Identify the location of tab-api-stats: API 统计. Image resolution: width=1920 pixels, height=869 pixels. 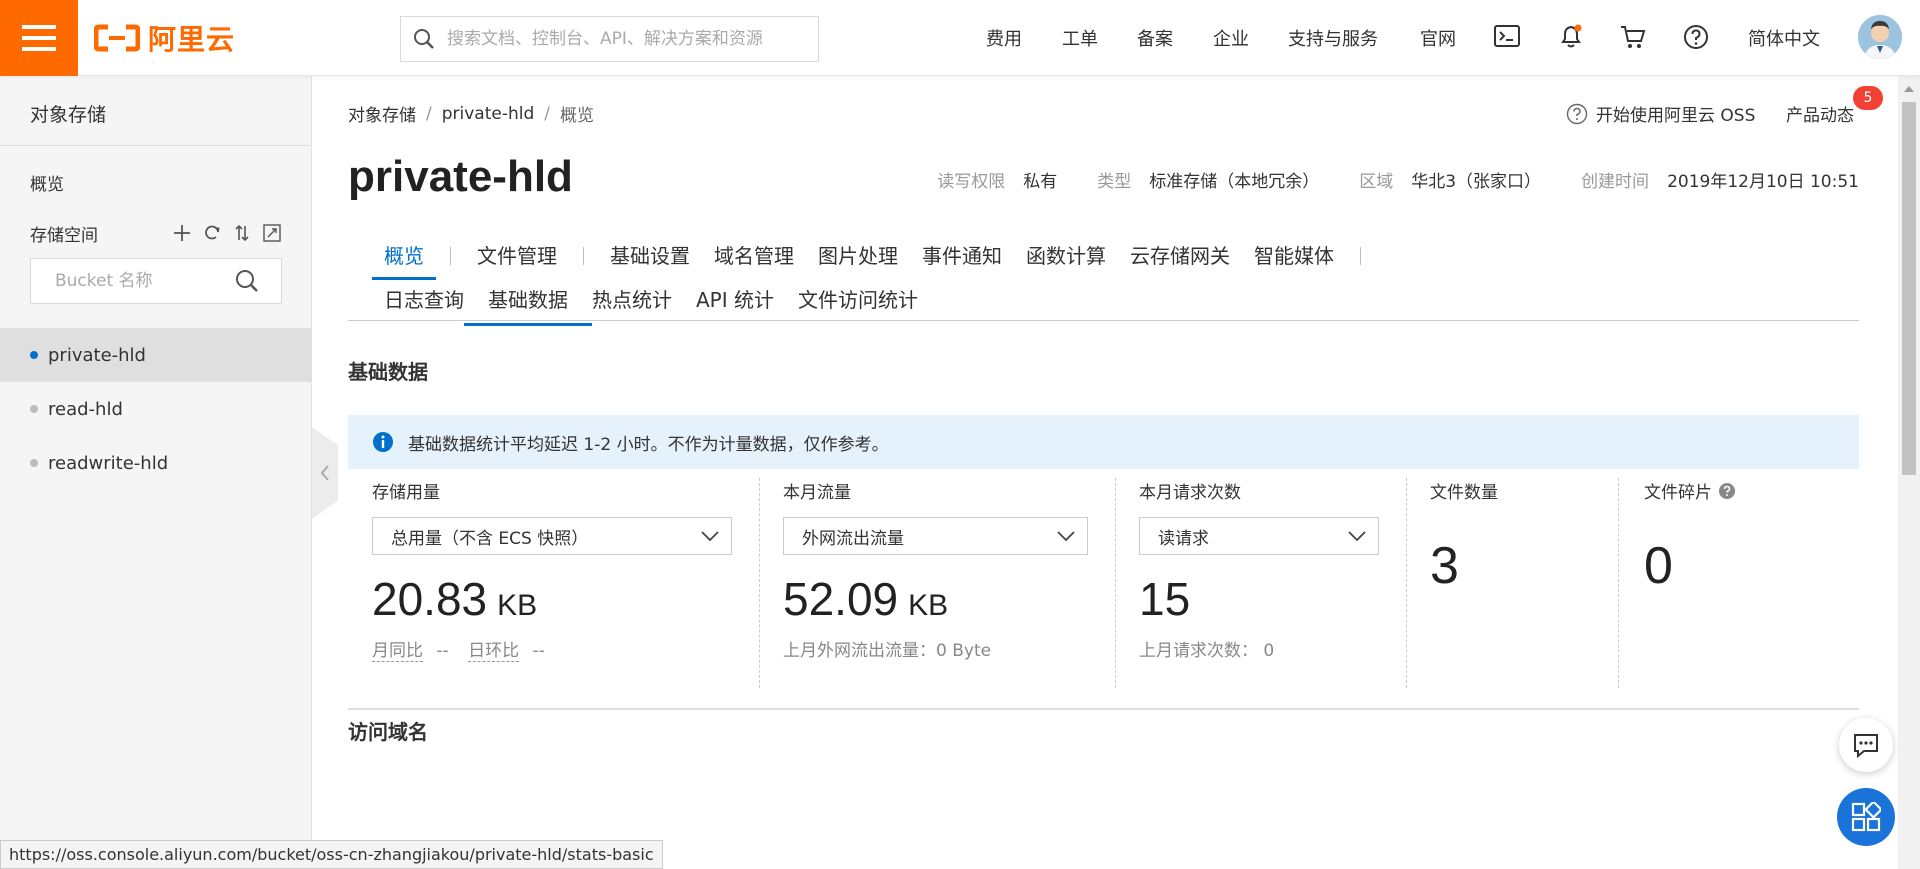
(735, 300).